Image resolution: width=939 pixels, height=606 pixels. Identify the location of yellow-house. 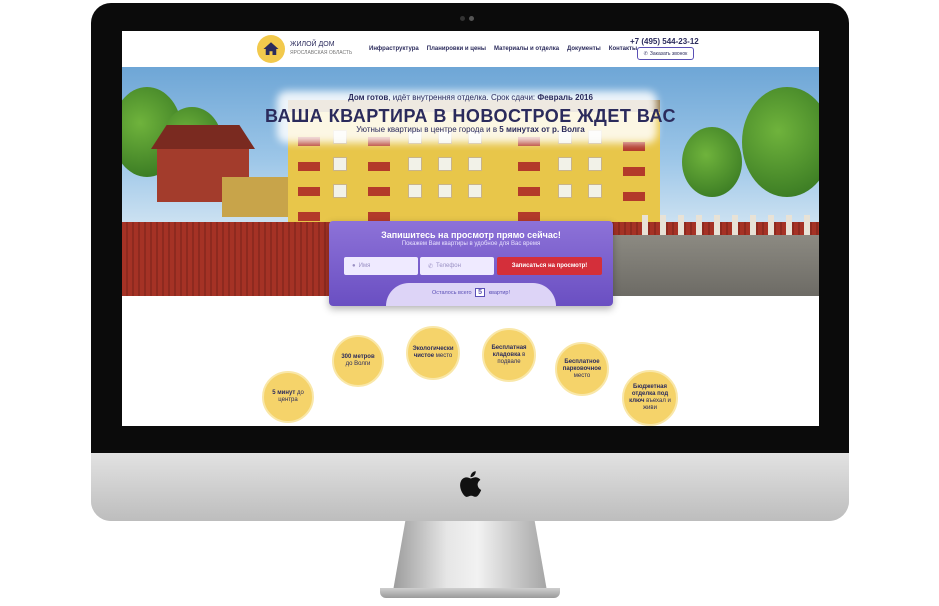
(255, 197).